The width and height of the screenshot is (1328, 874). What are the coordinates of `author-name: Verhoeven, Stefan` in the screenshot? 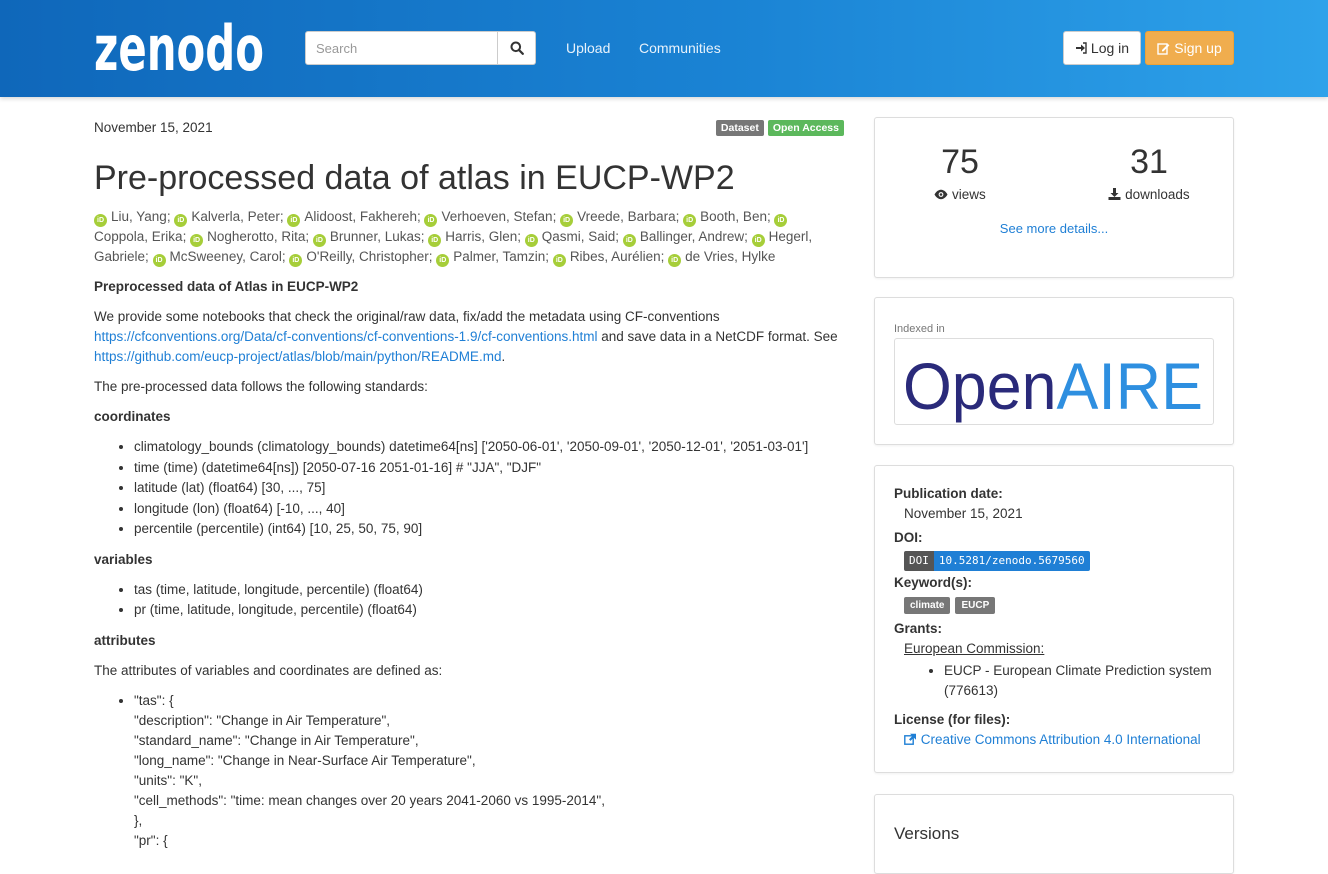 It's located at (496, 216).